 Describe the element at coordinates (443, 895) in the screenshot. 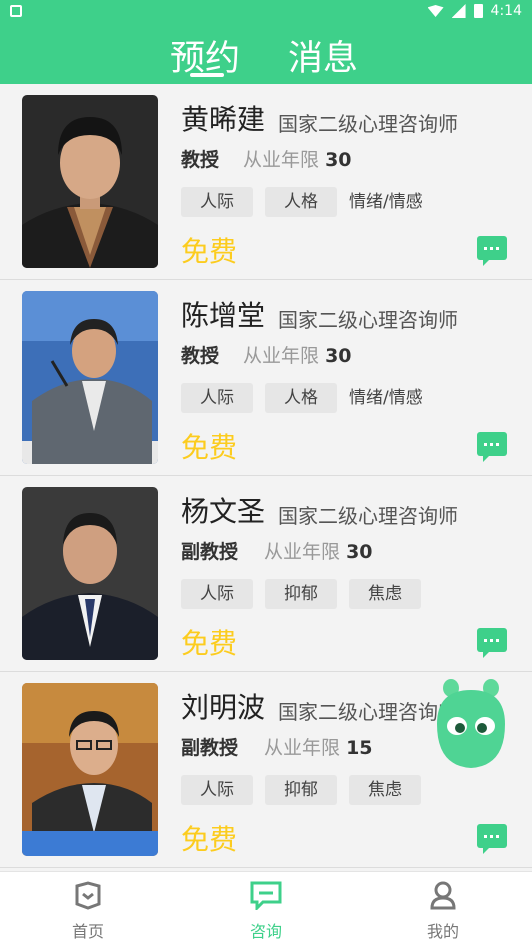

I see `profile-icon` at that location.